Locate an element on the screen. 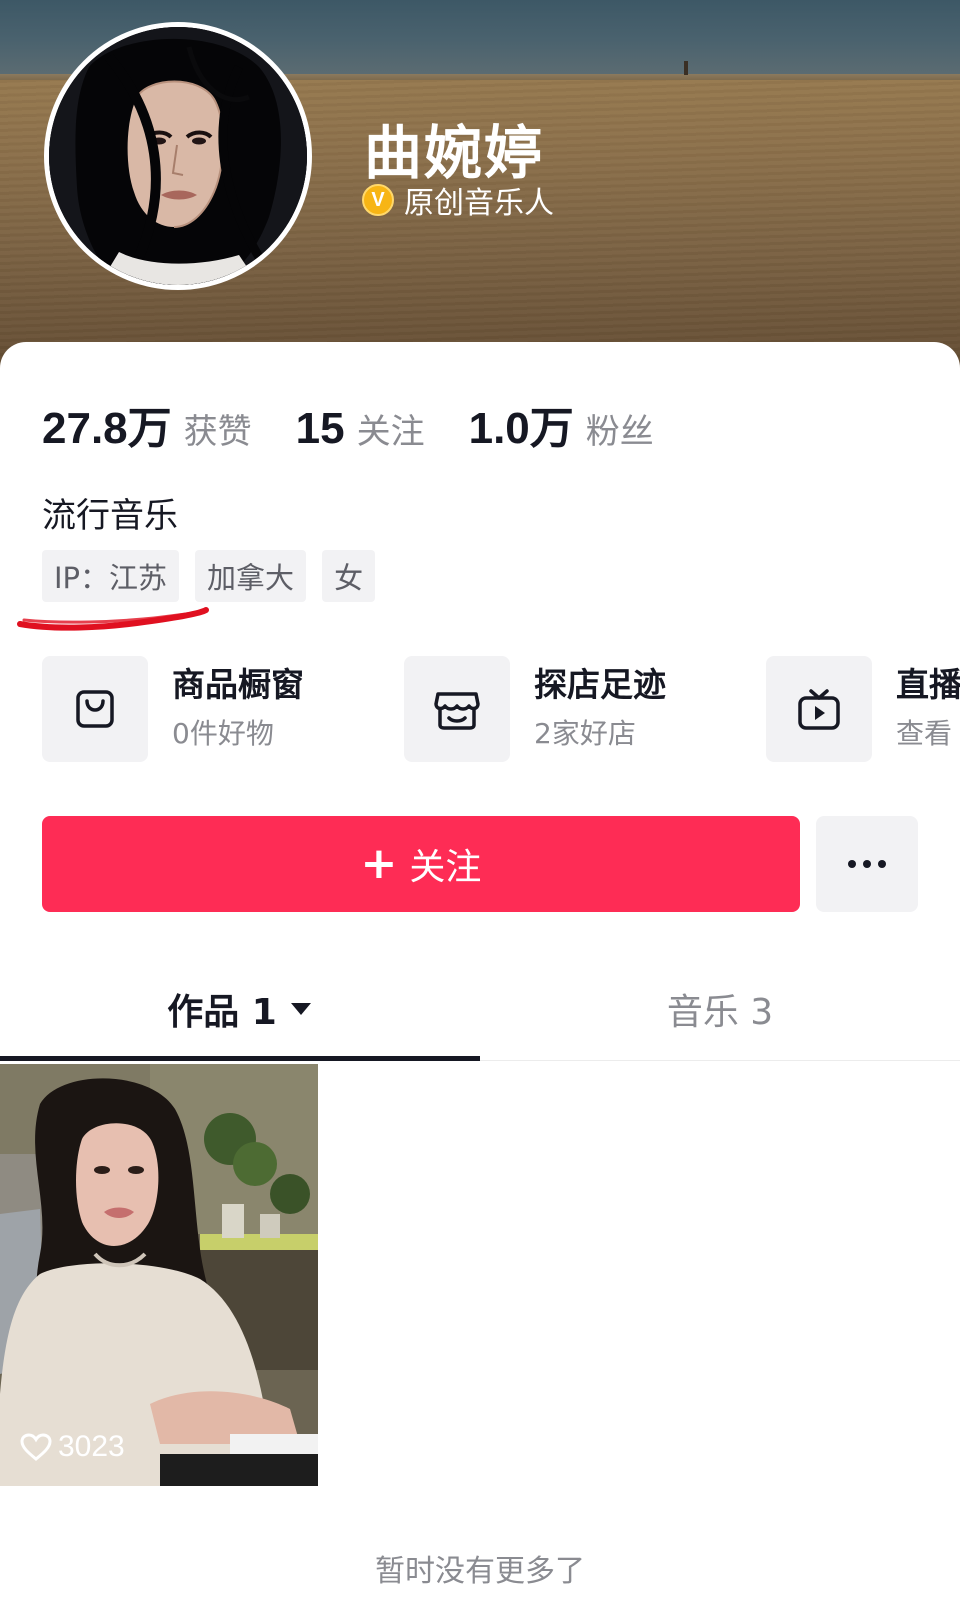  shopping-bag-icon is located at coordinates (95, 709).